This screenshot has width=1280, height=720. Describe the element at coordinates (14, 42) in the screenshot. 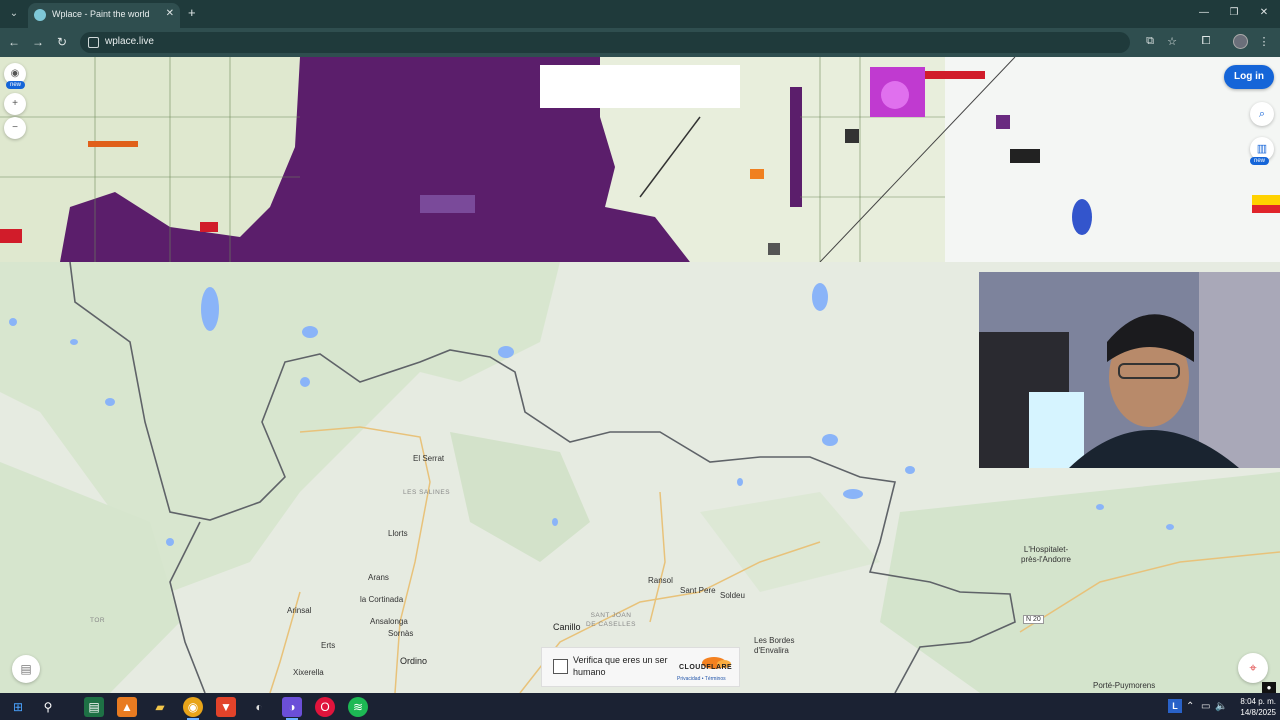

I see `back-icon: ←` at that location.